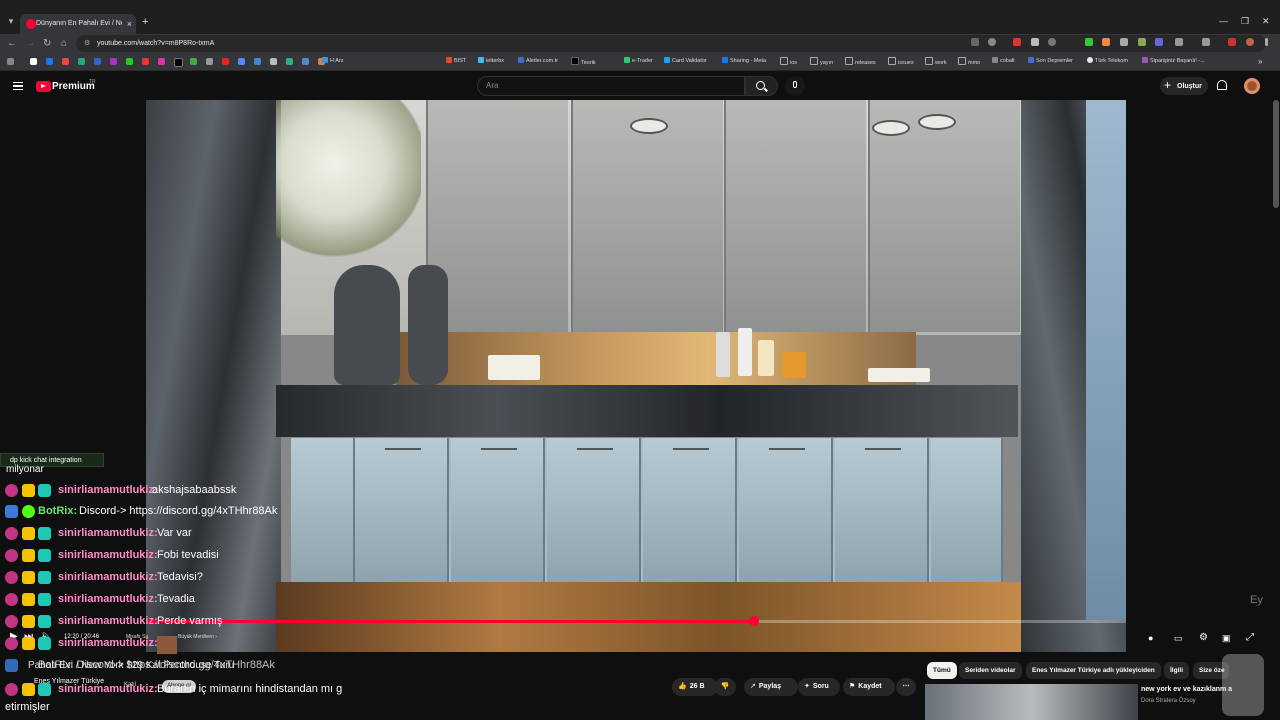 The width and height of the screenshot is (1280, 720). I want to click on maximize-icon: ❐, so click(1245, 21).